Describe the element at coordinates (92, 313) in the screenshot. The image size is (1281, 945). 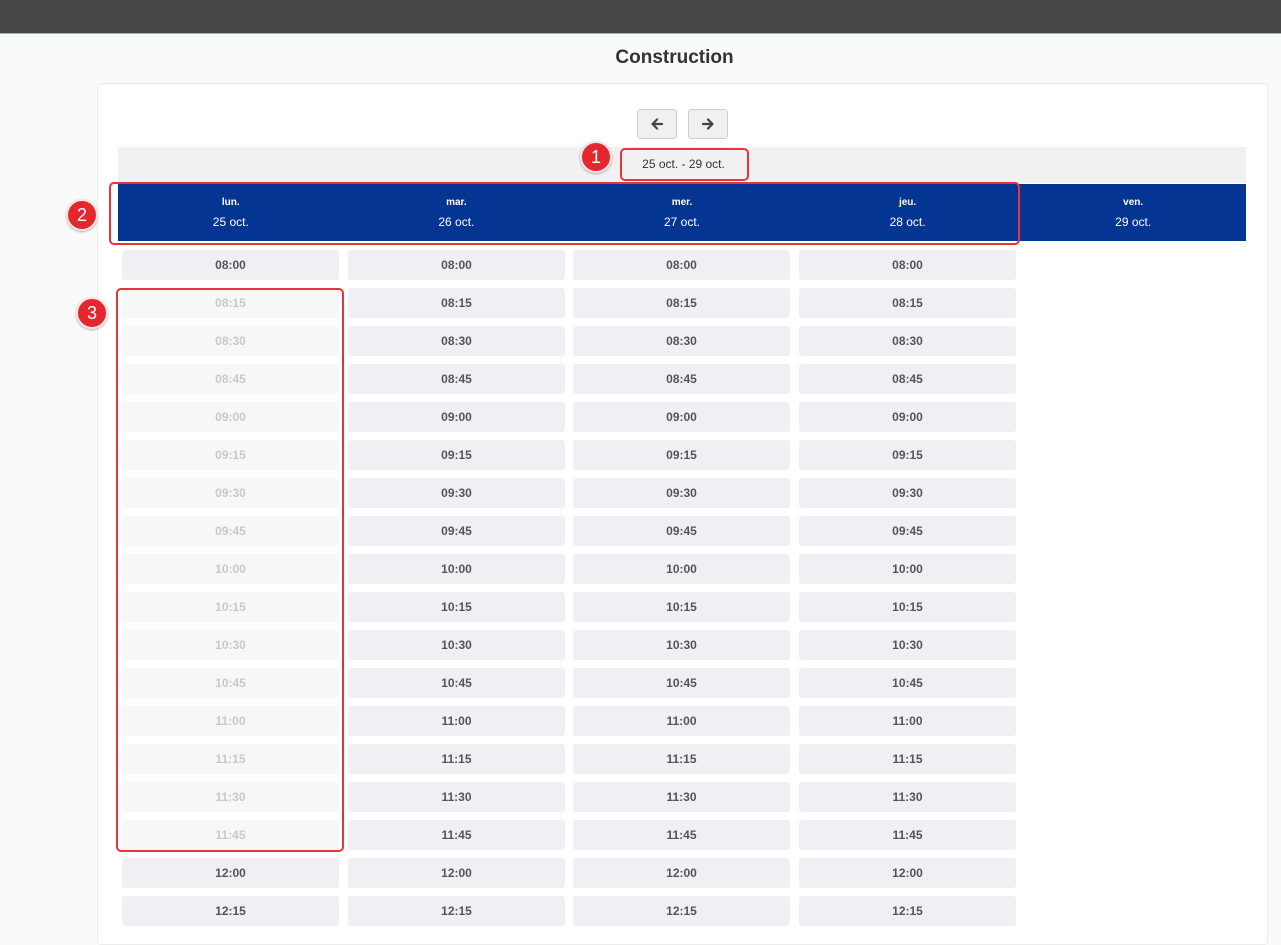
I see `annotation-badge-3: 3` at that location.